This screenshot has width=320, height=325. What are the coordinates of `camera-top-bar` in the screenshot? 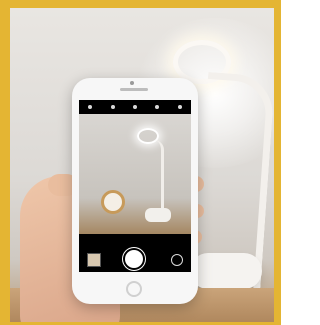 It's located at (135, 107).